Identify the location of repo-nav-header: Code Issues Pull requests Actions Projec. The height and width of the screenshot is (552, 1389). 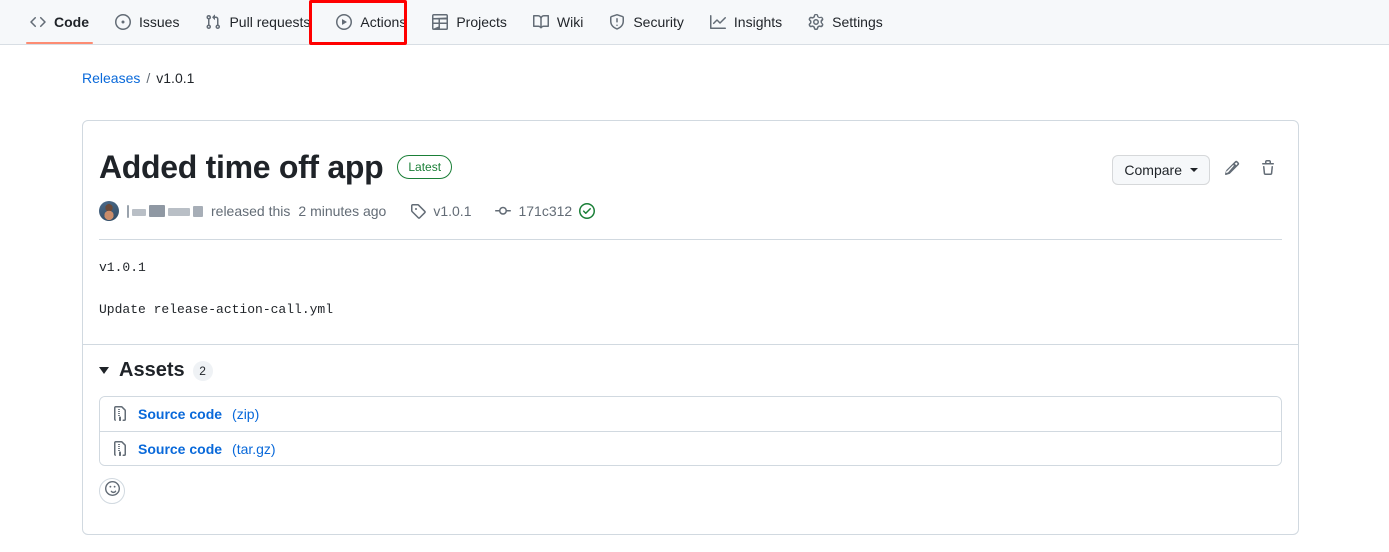
(694, 22).